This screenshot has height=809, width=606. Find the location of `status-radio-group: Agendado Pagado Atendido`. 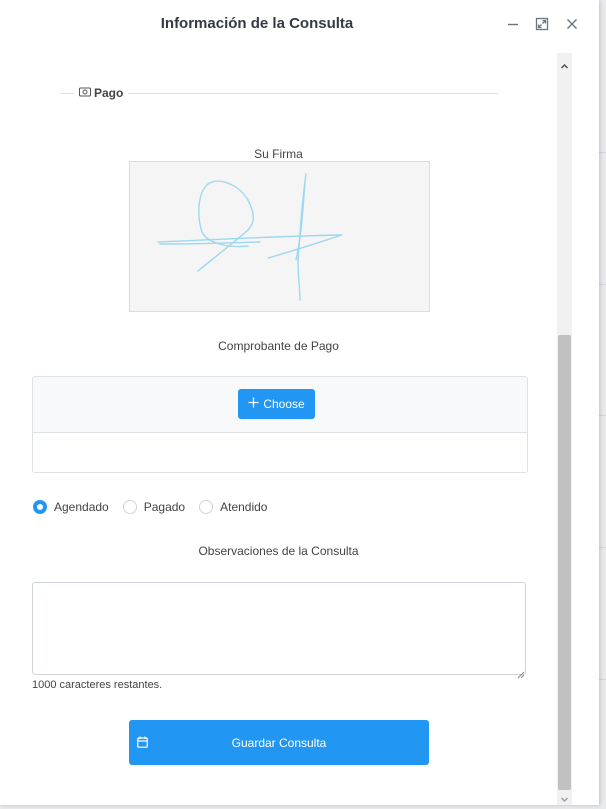

status-radio-group: Agendado Pagado Atendido is located at coordinates (157, 507).